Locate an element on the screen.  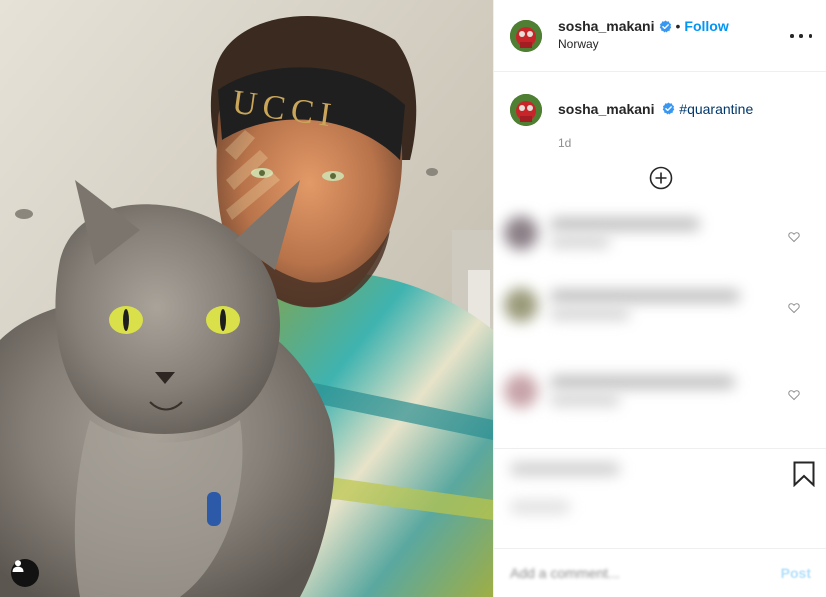
follow-button: Follow is located at coordinates (706, 26).